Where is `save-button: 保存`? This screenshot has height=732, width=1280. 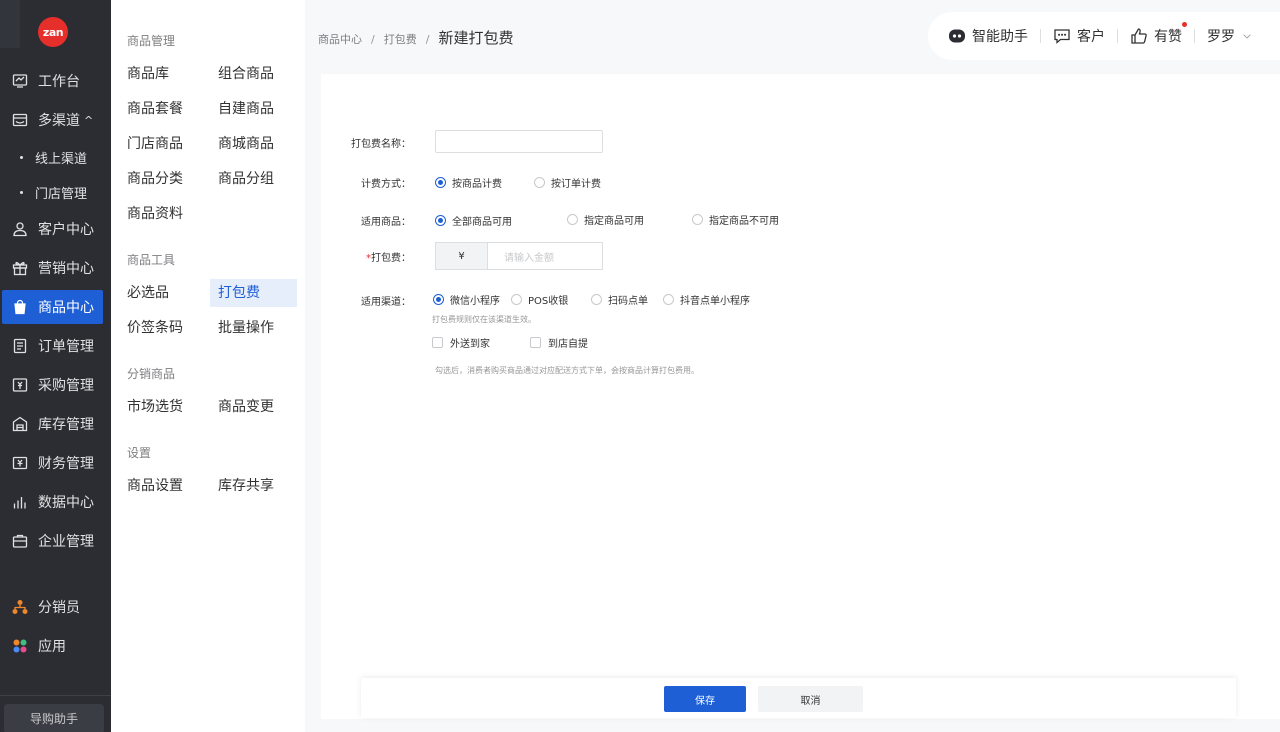 save-button: 保存 is located at coordinates (705, 699).